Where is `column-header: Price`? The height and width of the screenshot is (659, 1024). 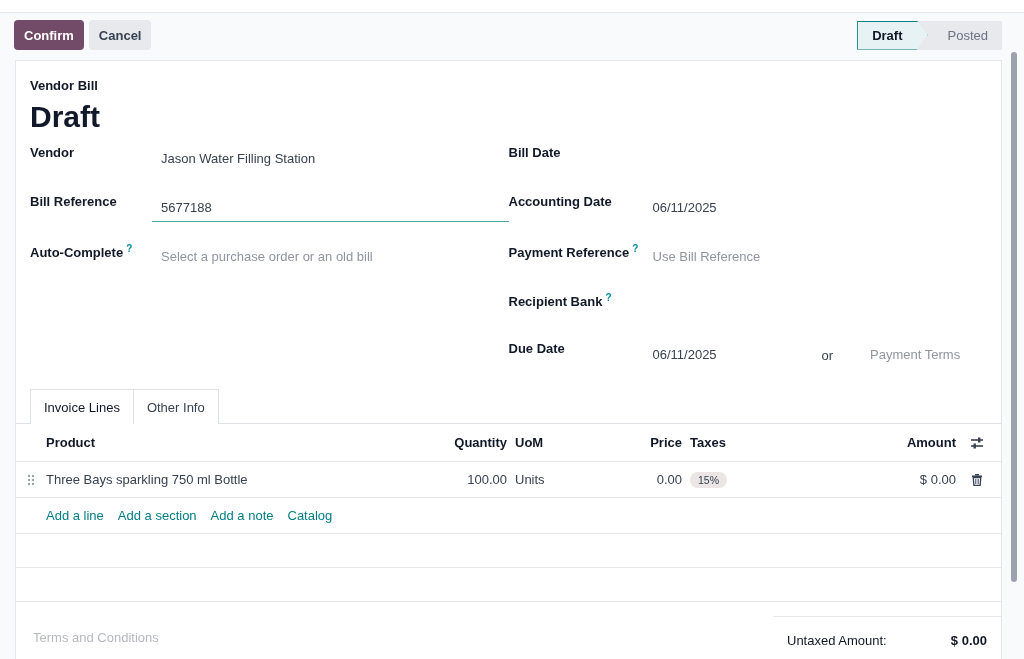 column-header: Price is located at coordinates (662, 442).